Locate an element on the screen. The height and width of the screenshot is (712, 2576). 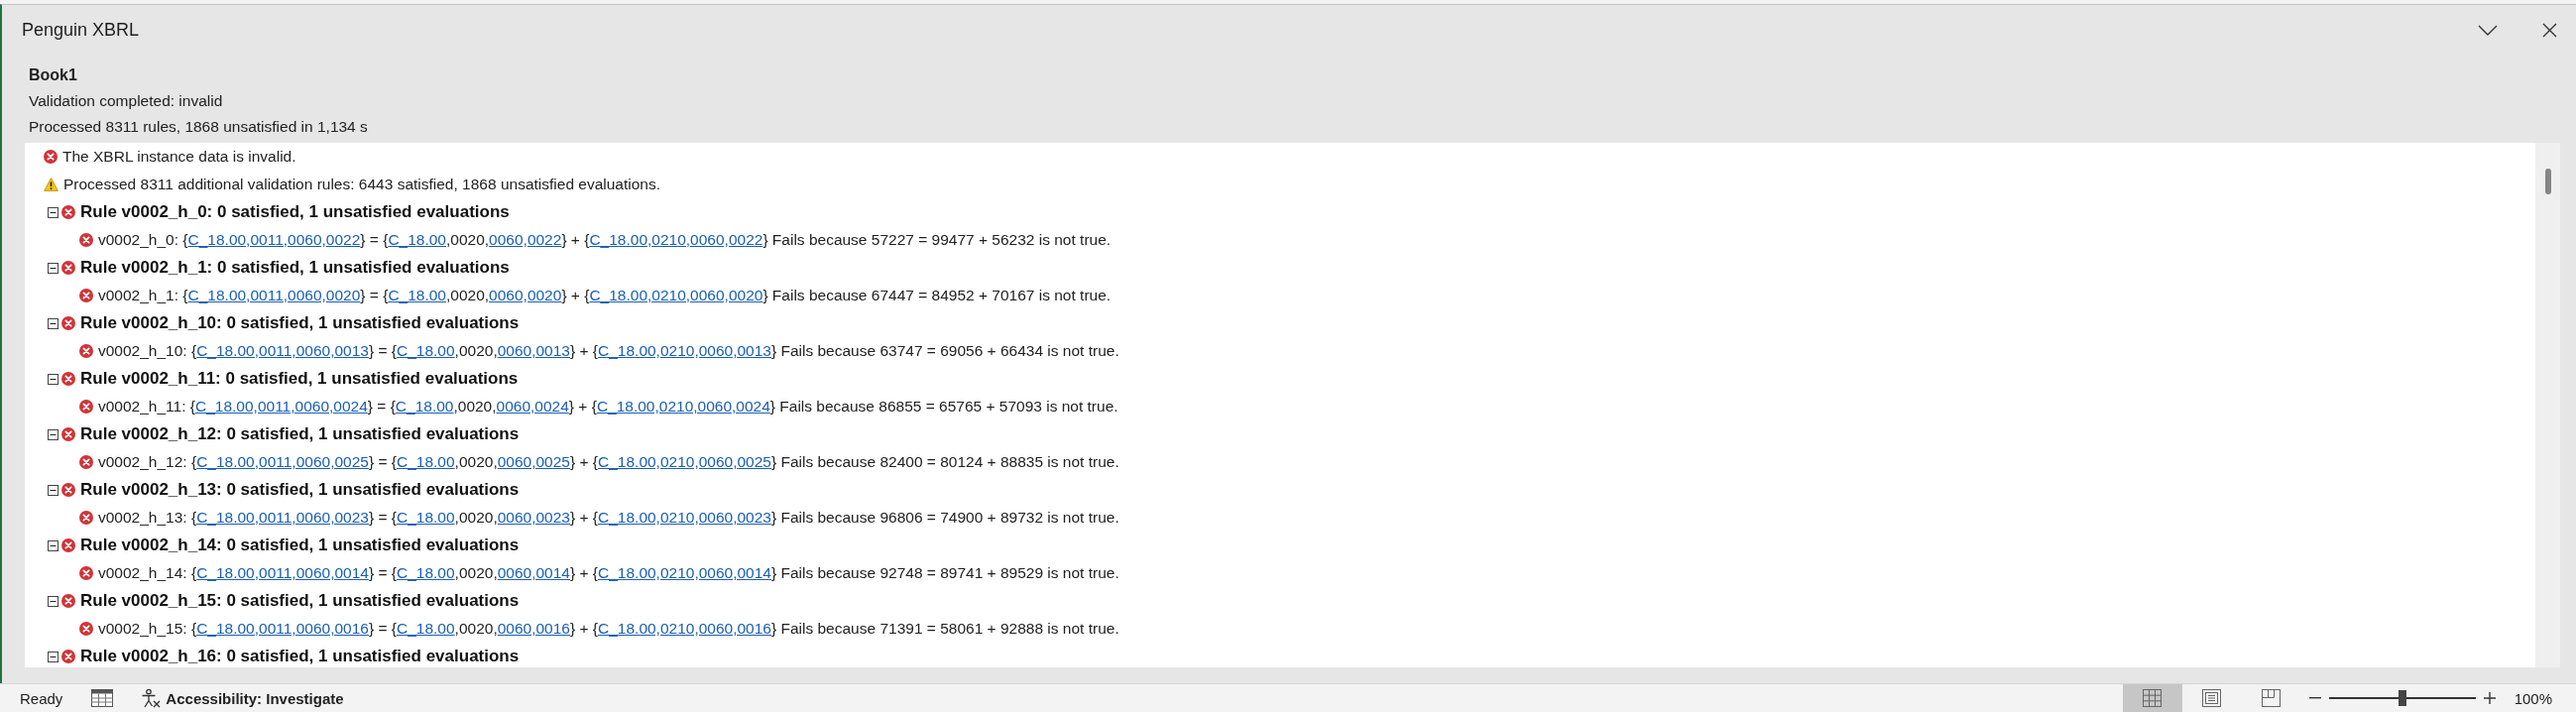
accessibility-button: Accessibility: Investigate is located at coordinates (243, 698).